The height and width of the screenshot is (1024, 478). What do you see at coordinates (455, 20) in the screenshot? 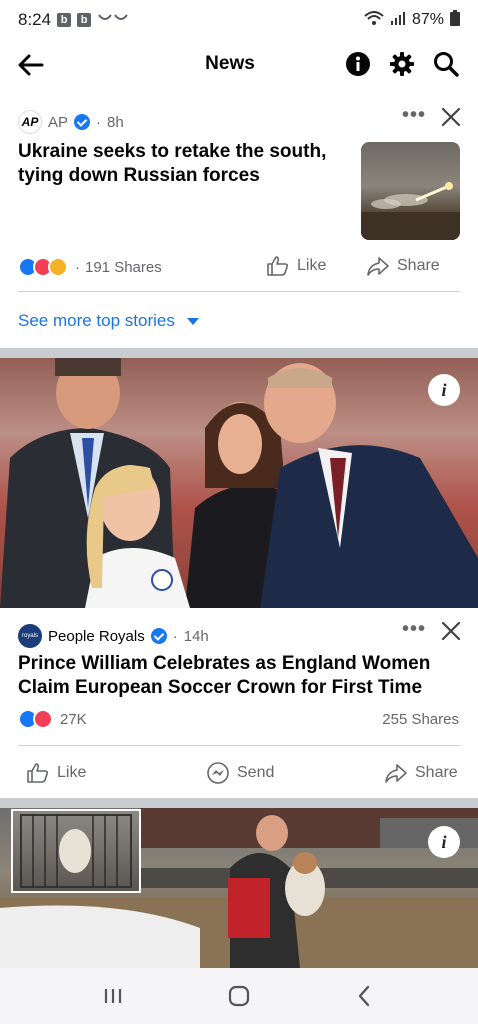
I see `battery-icon` at bounding box center [455, 20].